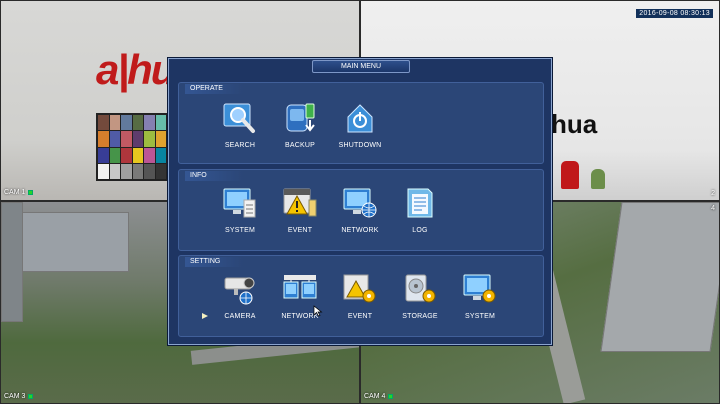 Image resolution: width=720 pixels, height=404 pixels. Describe the element at coordinates (239, 203) in the screenshot. I see `system-info-icon` at that location.